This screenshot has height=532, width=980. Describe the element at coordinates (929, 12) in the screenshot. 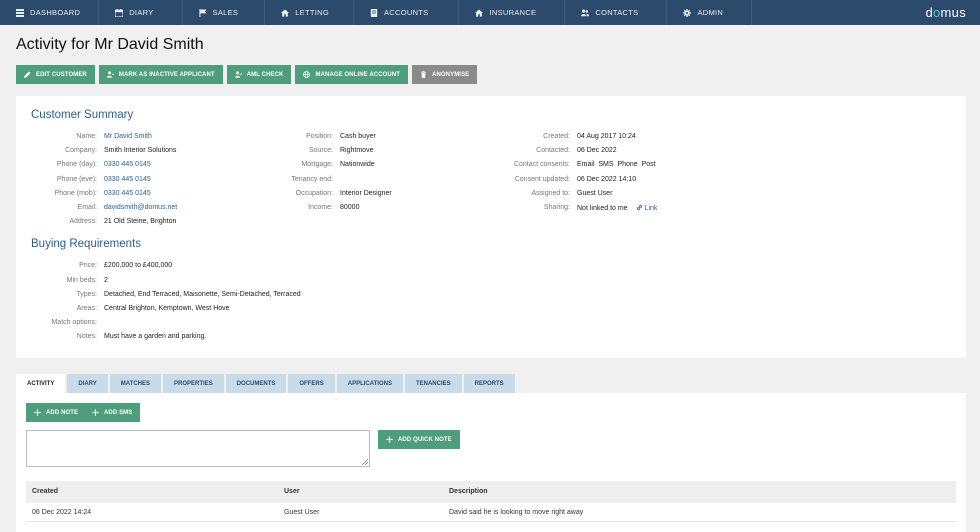

I see `logo-text: d` at that location.